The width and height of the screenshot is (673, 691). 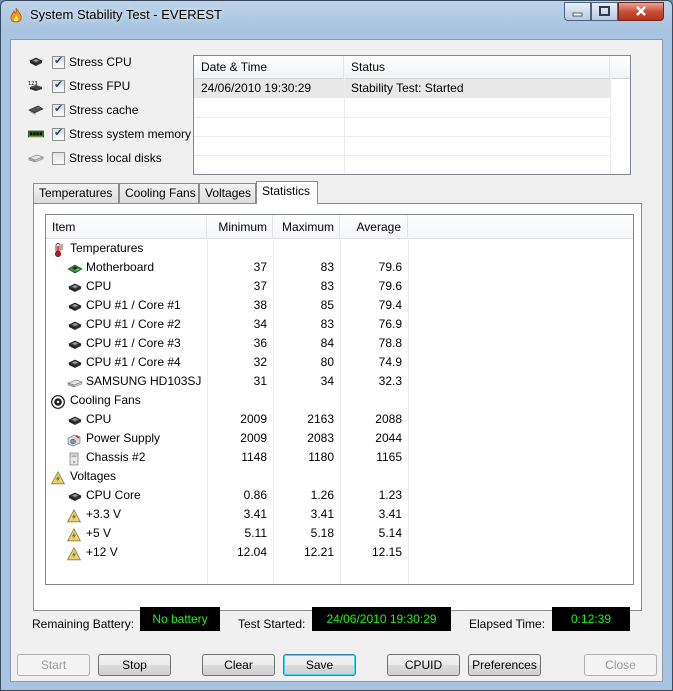 What do you see at coordinates (504, 665) in the screenshot?
I see `preferences-button: Preferences` at bounding box center [504, 665].